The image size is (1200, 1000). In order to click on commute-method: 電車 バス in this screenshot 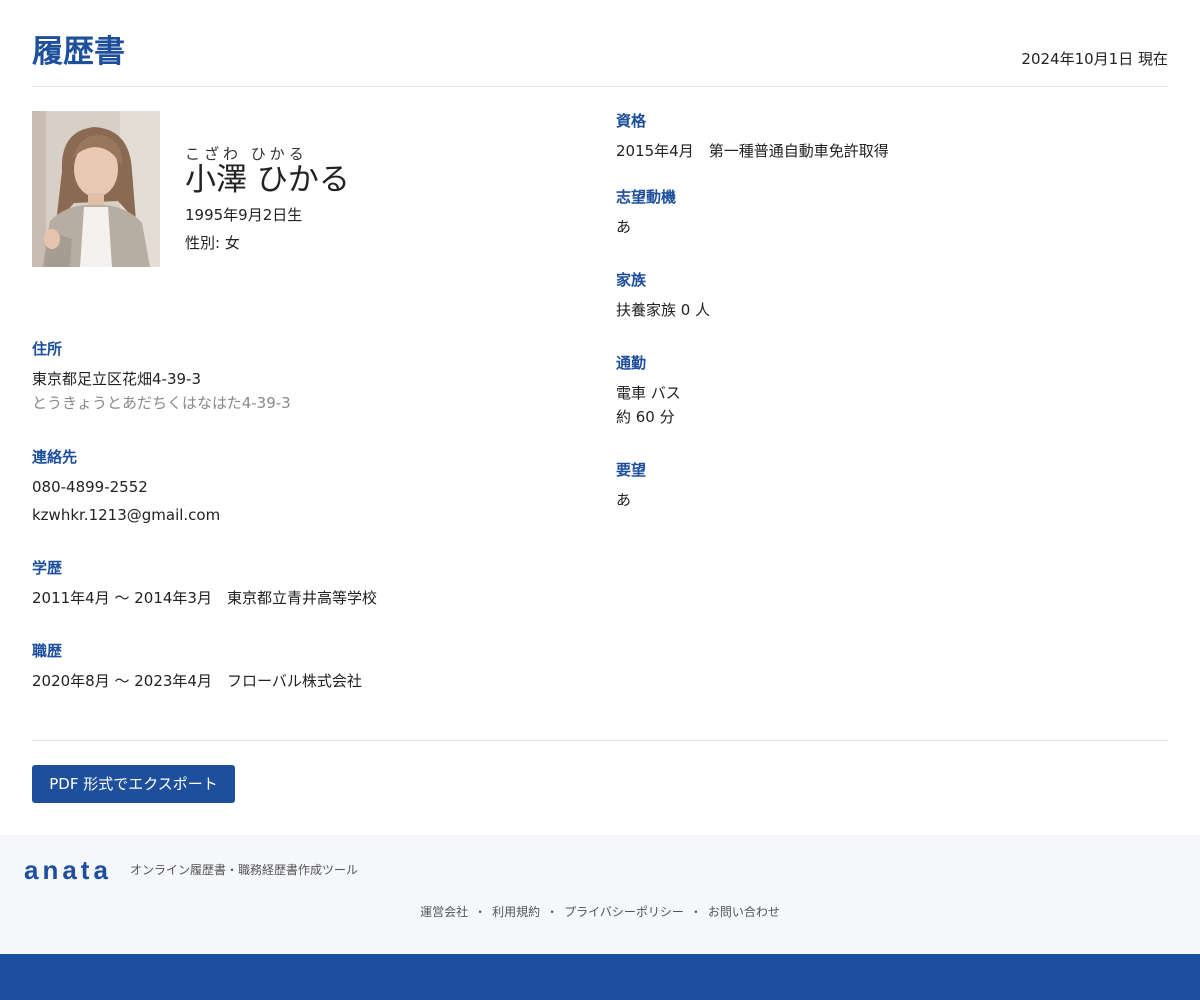, I will do `click(648, 393)`.